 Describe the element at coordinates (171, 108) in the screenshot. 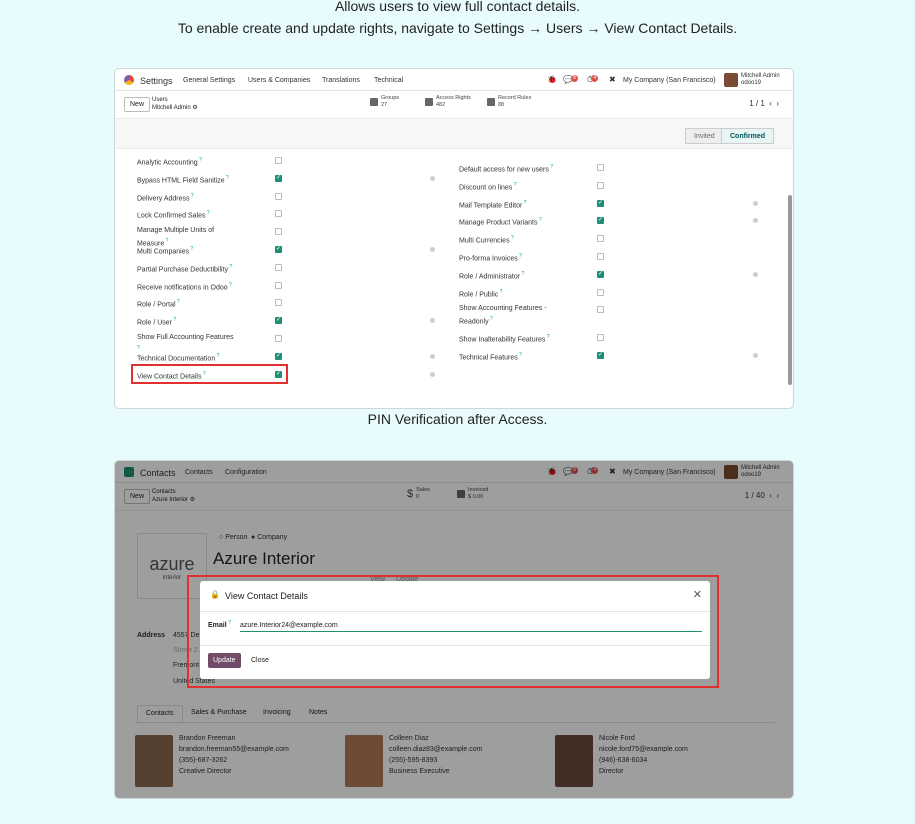

I see `breadcrumb-current: Mitchell Admin` at that location.